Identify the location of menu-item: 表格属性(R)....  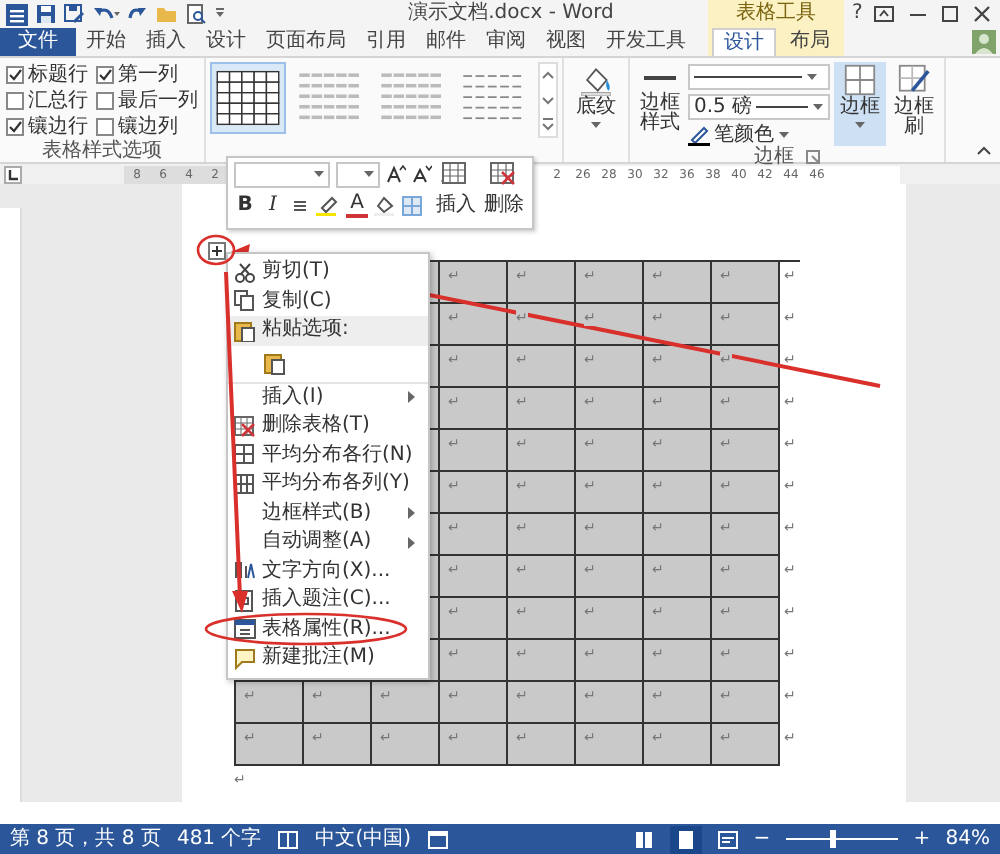
(328, 629).